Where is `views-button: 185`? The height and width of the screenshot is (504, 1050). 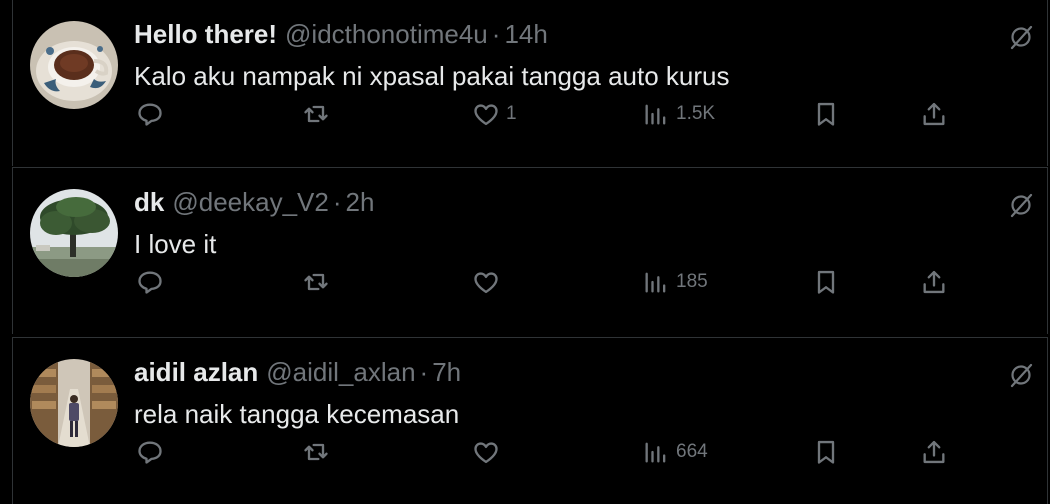 views-button: 185 is located at coordinates (675, 282).